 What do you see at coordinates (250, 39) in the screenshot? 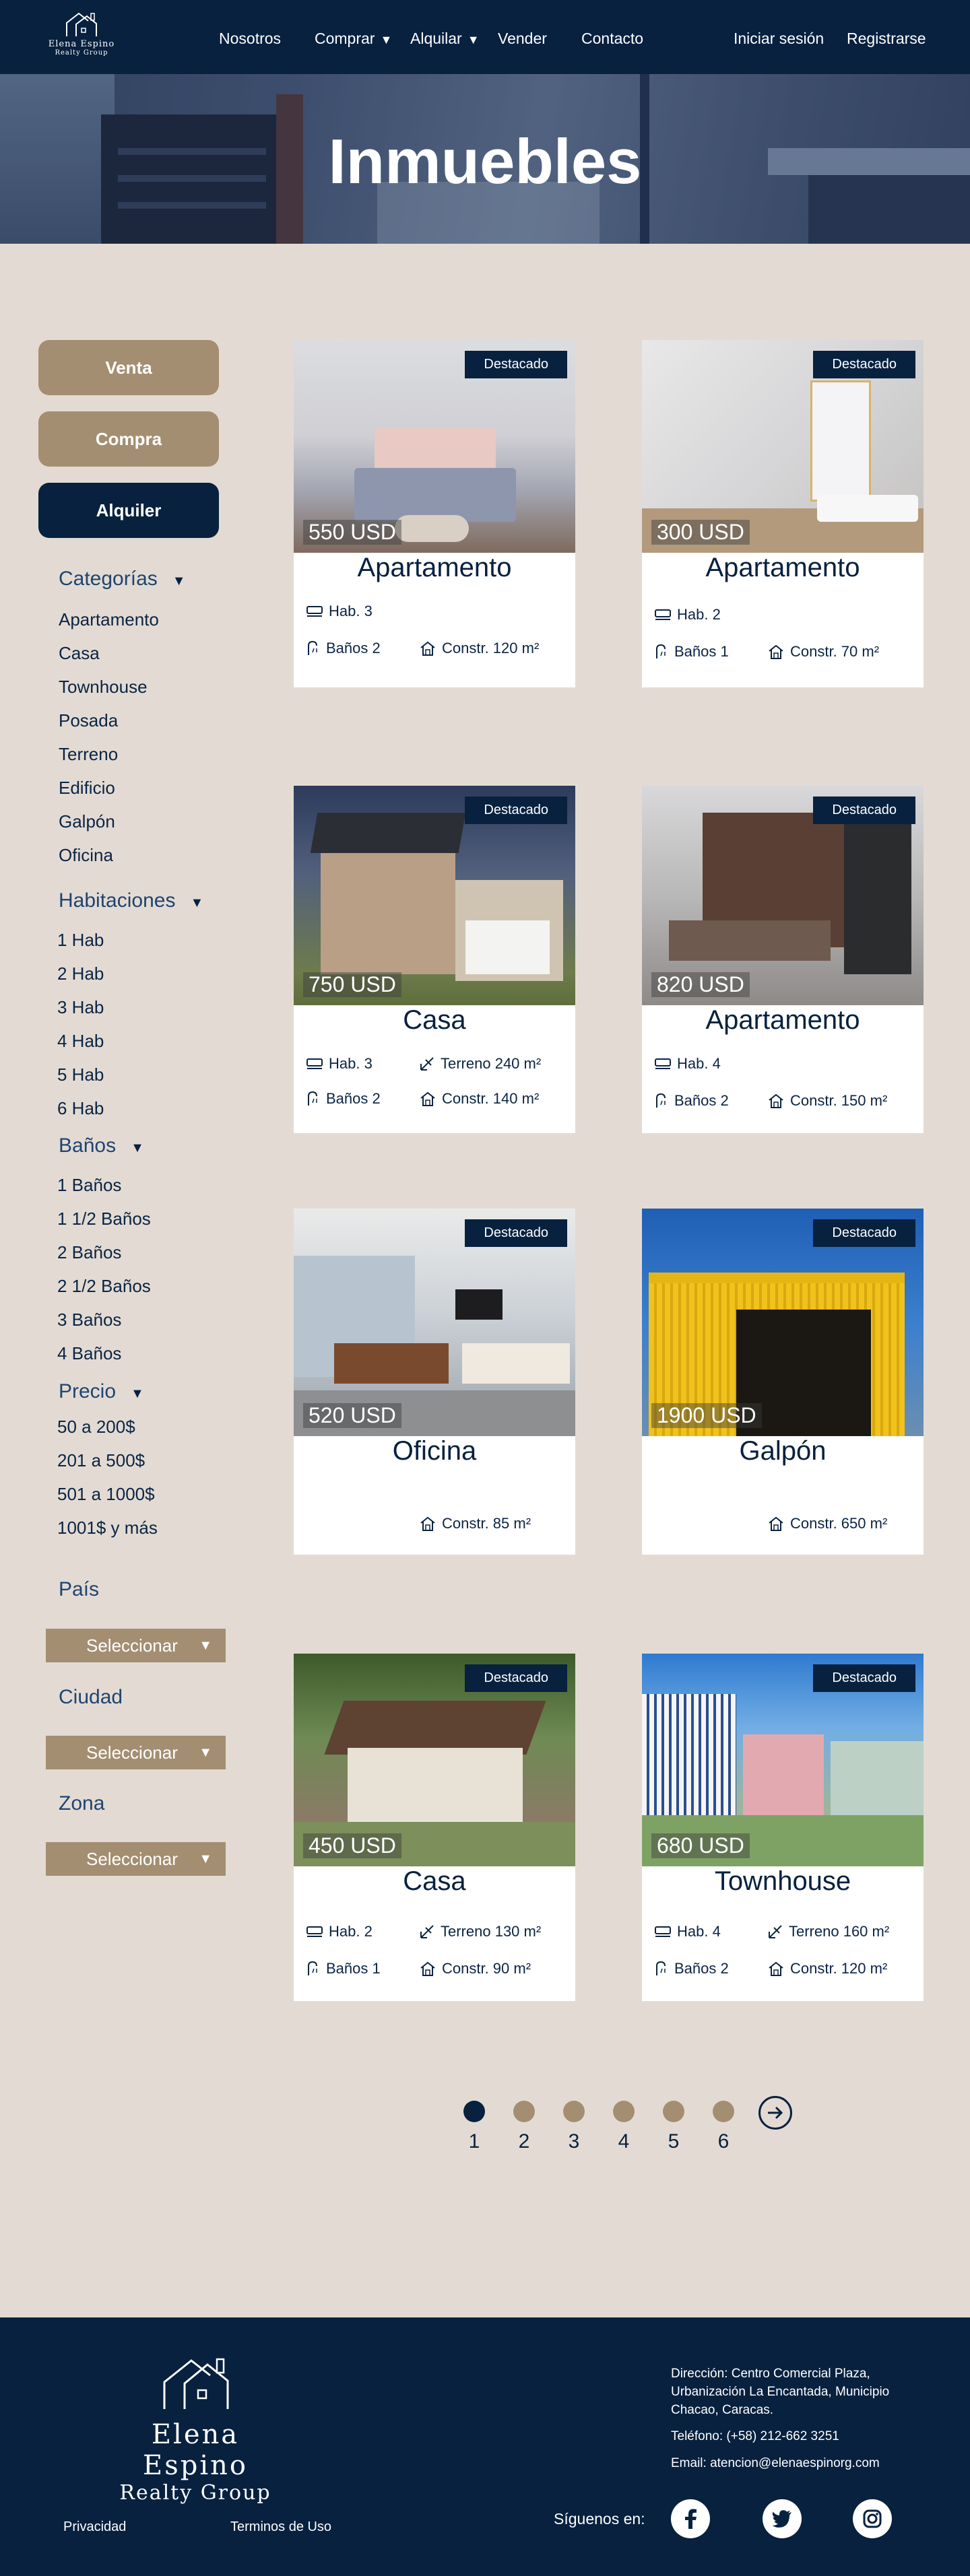
I see `nav-link-nosotros: Nosotros` at bounding box center [250, 39].